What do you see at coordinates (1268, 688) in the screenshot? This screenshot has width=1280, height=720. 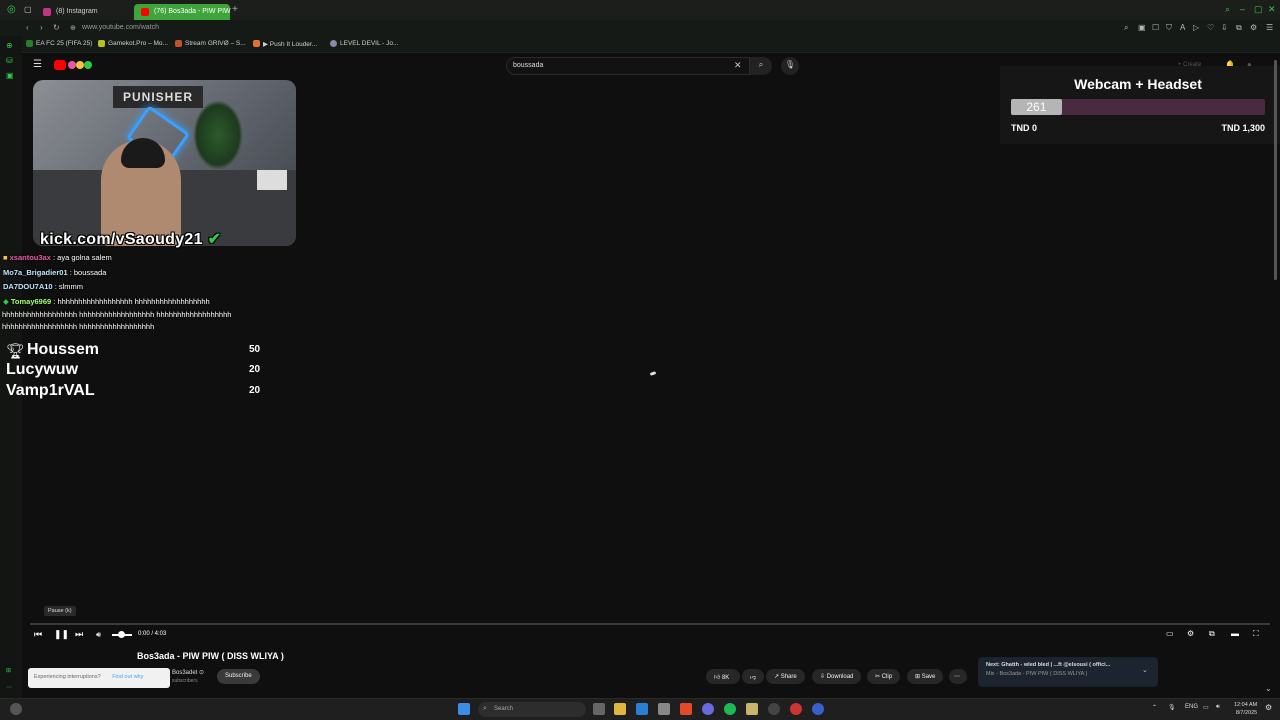 I see `scroll-down-icon: ⌄` at bounding box center [1268, 688].